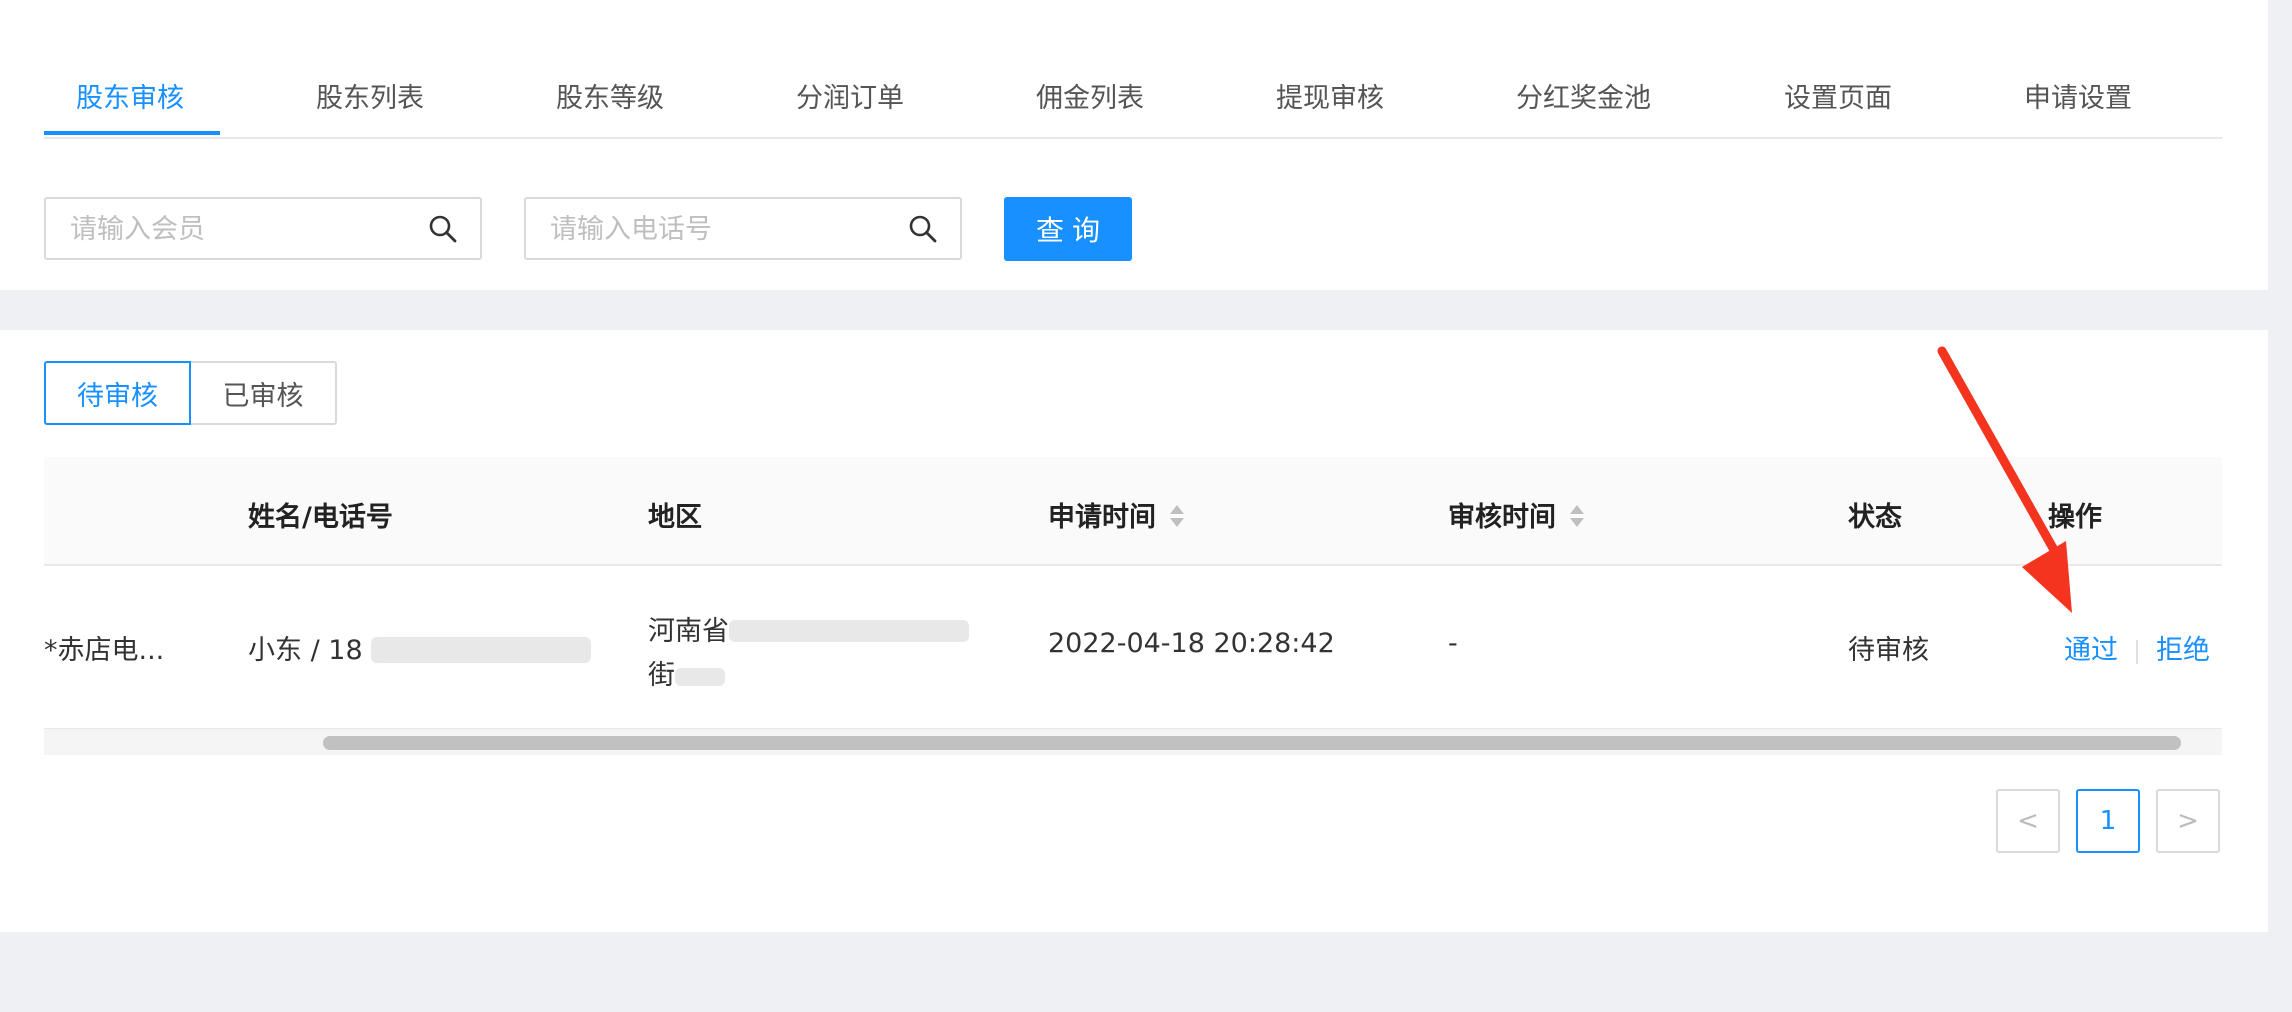 The height and width of the screenshot is (1012, 2292). Describe the element at coordinates (2183, 650) in the screenshot. I see `reject-link: 拒绝` at that location.